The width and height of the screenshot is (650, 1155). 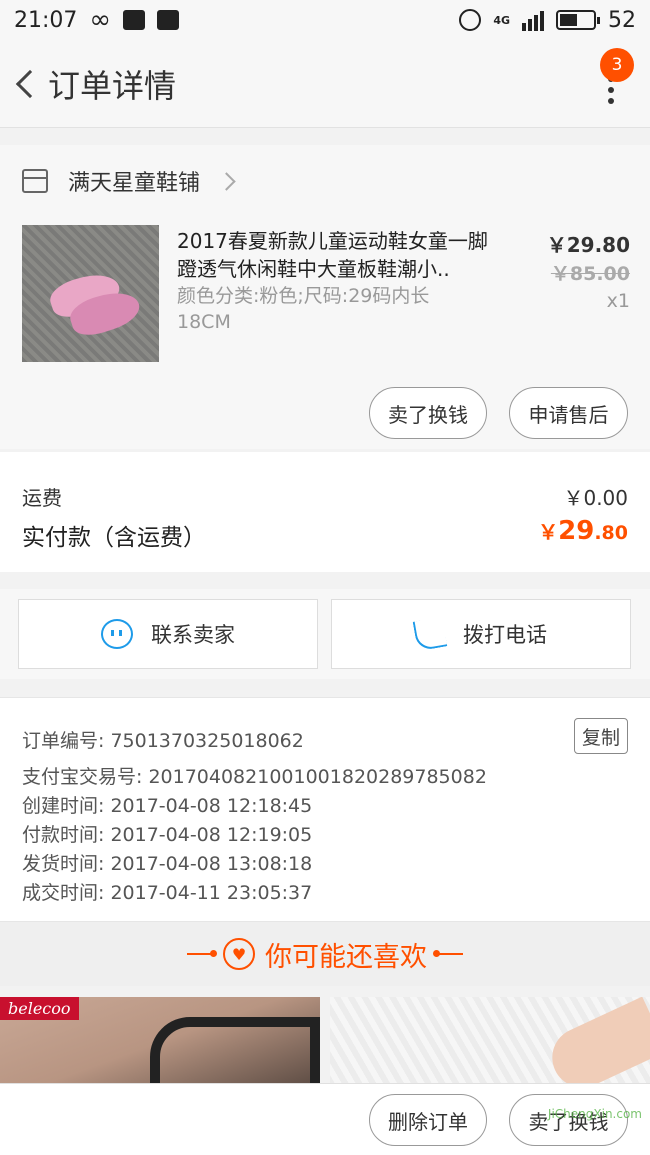 I want to click on copy-button: 复制, so click(x=601, y=736).